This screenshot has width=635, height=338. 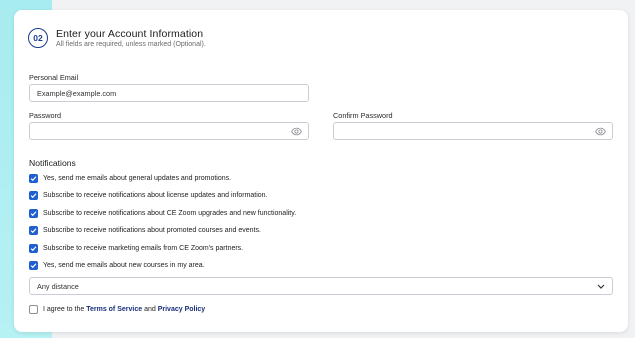 What do you see at coordinates (601, 286) in the screenshot?
I see `chevron-down-icon` at bounding box center [601, 286].